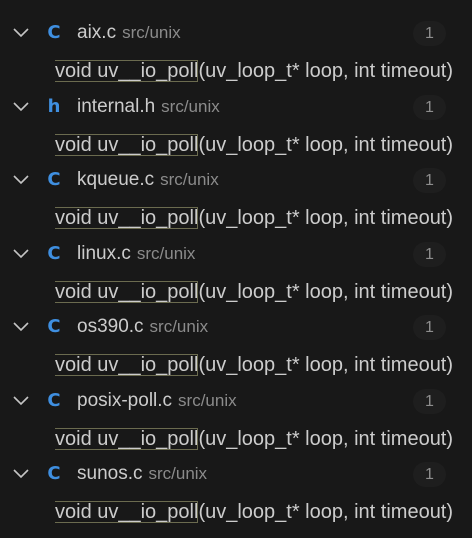  I want to click on file-label: sunos.c src/unix, so click(142, 474).